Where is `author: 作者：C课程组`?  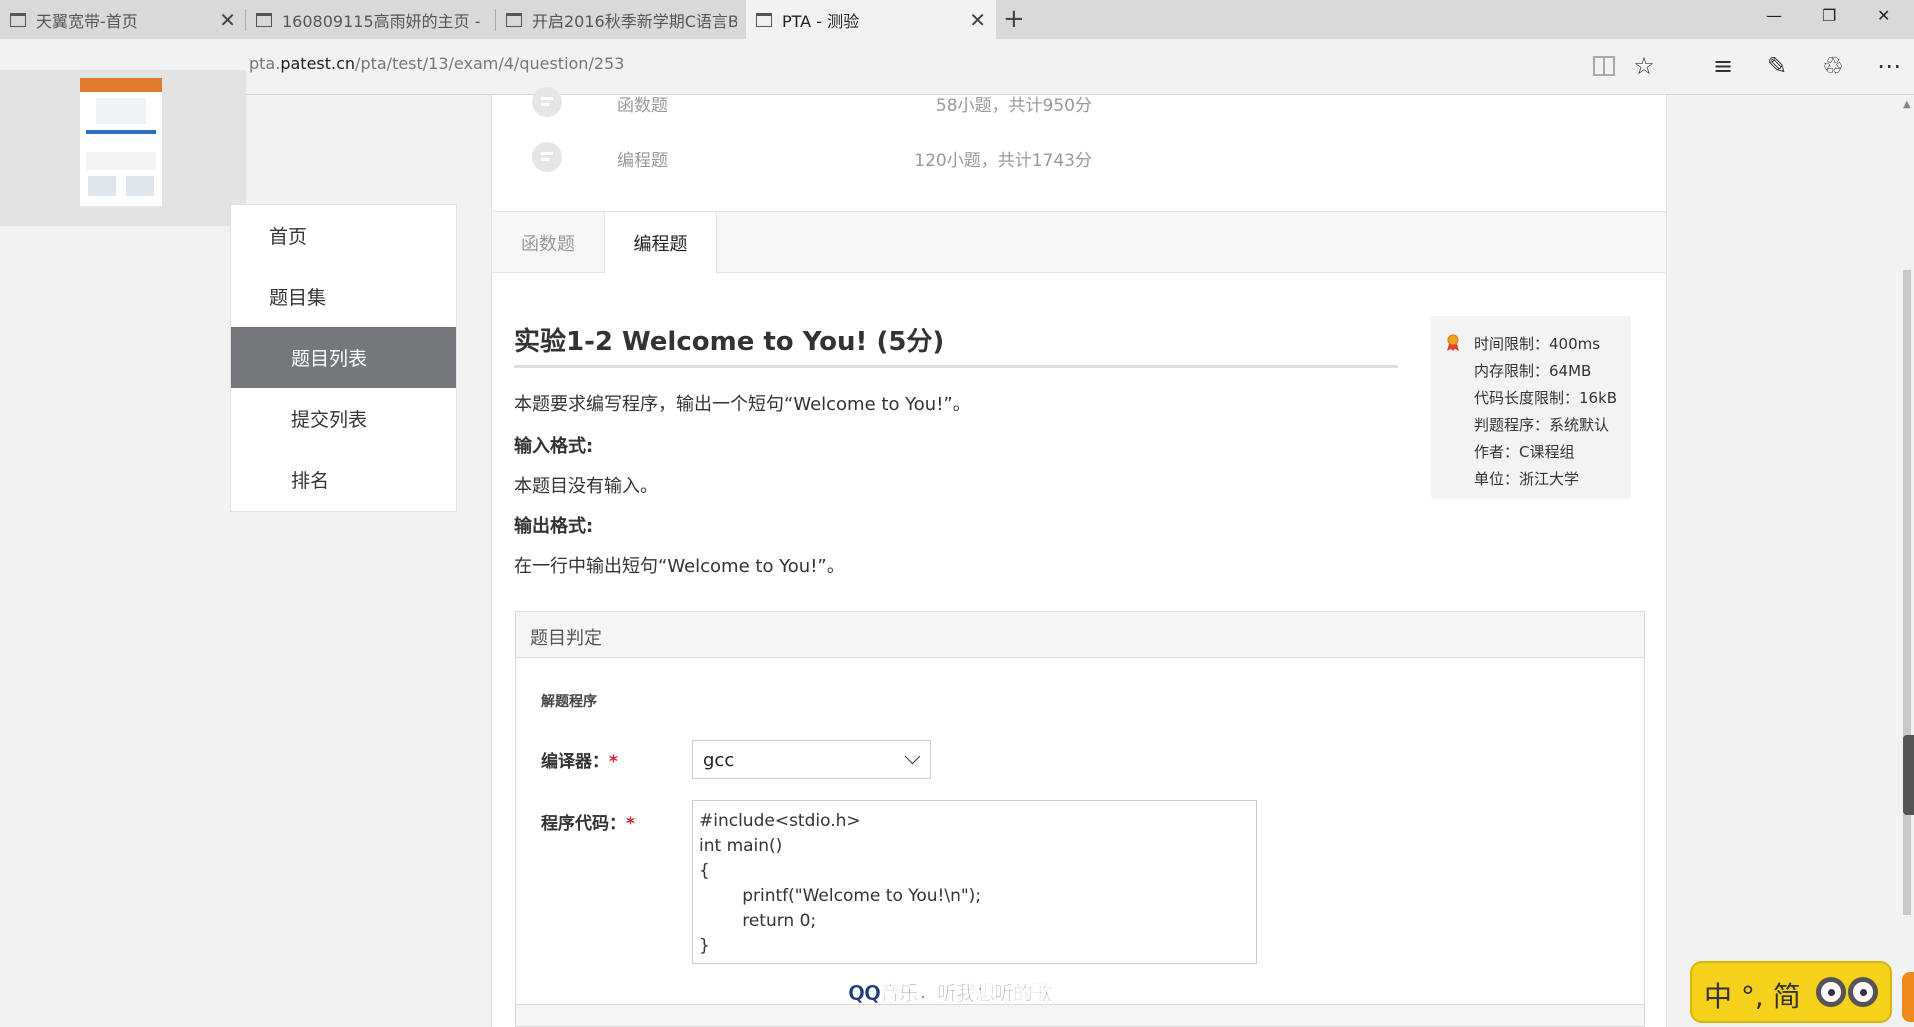 author: 作者：C课程组 is located at coordinates (1524, 452).